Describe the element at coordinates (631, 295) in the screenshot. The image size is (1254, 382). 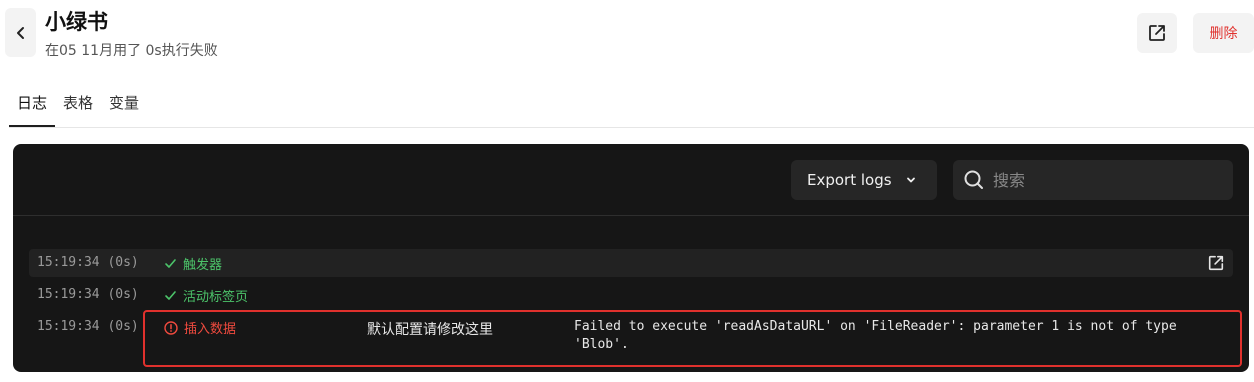
I see `log-row: 15:19:34 (0s) 活动标签页` at that location.